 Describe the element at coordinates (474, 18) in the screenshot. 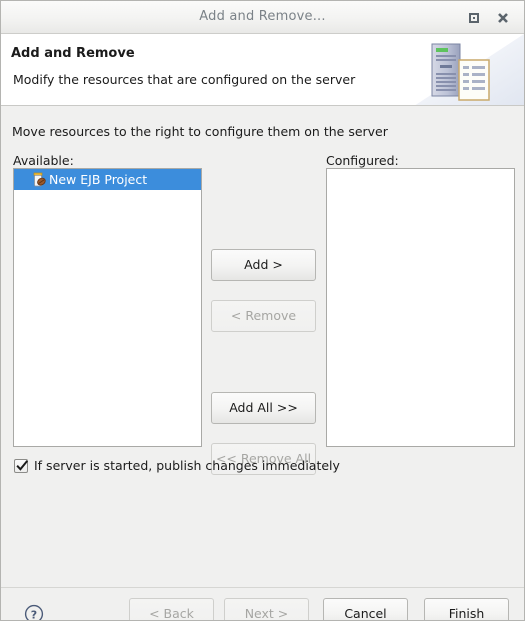

I see `maximize-icon` at that location.